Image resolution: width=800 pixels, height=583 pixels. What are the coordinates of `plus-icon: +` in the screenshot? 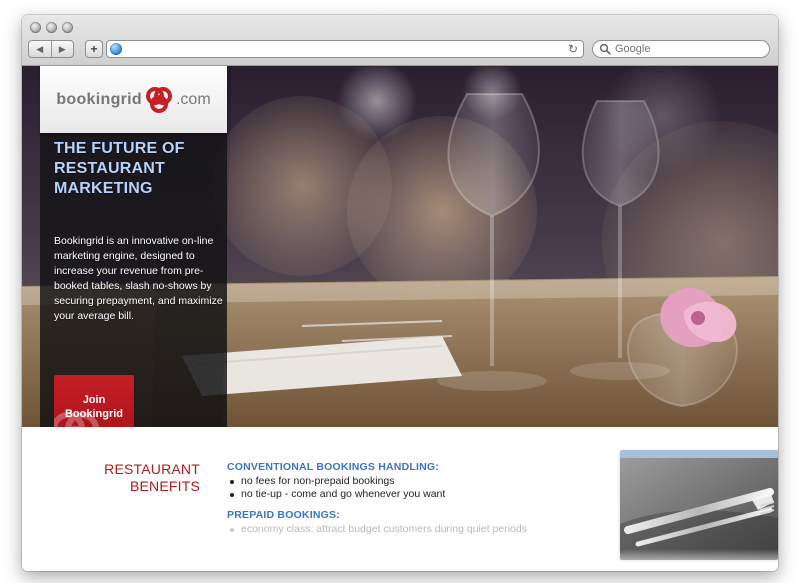 It's located at (94, 49).